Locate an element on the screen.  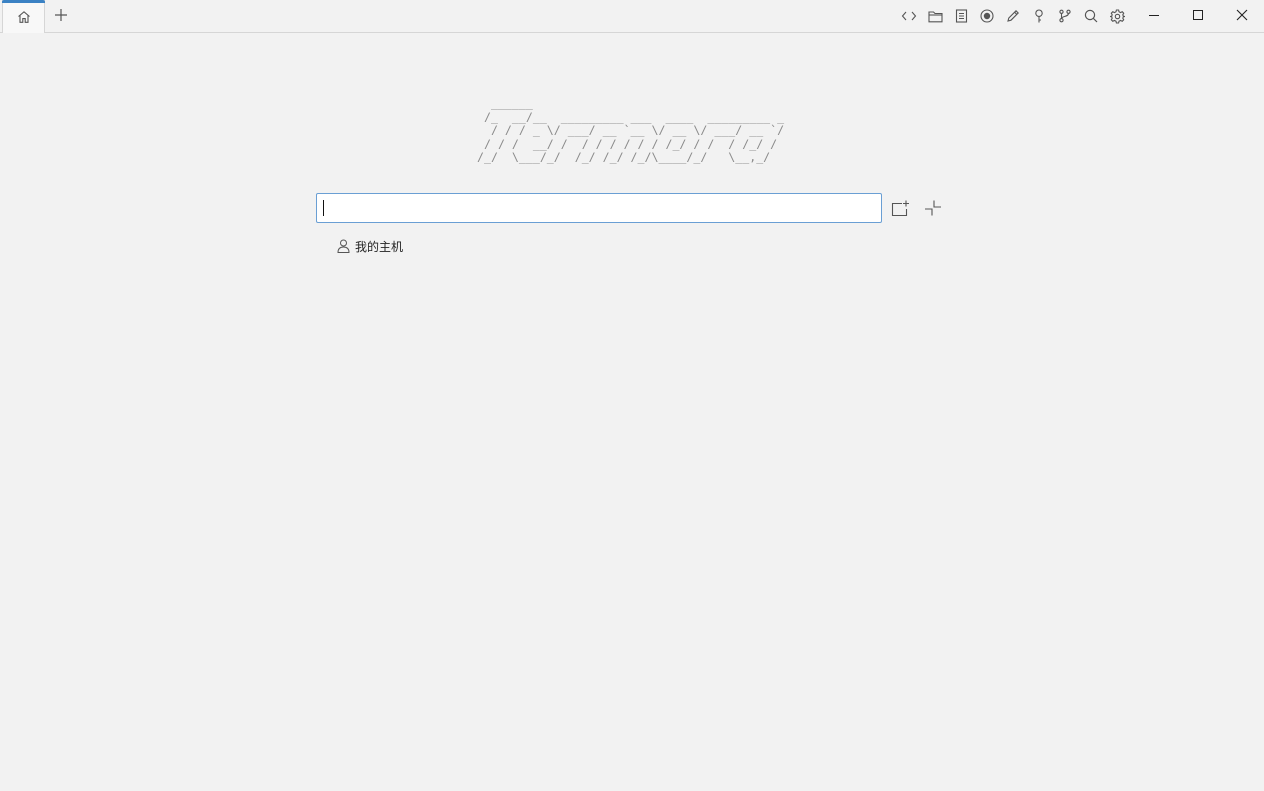
document-icon is located at coordinates (961, 16).